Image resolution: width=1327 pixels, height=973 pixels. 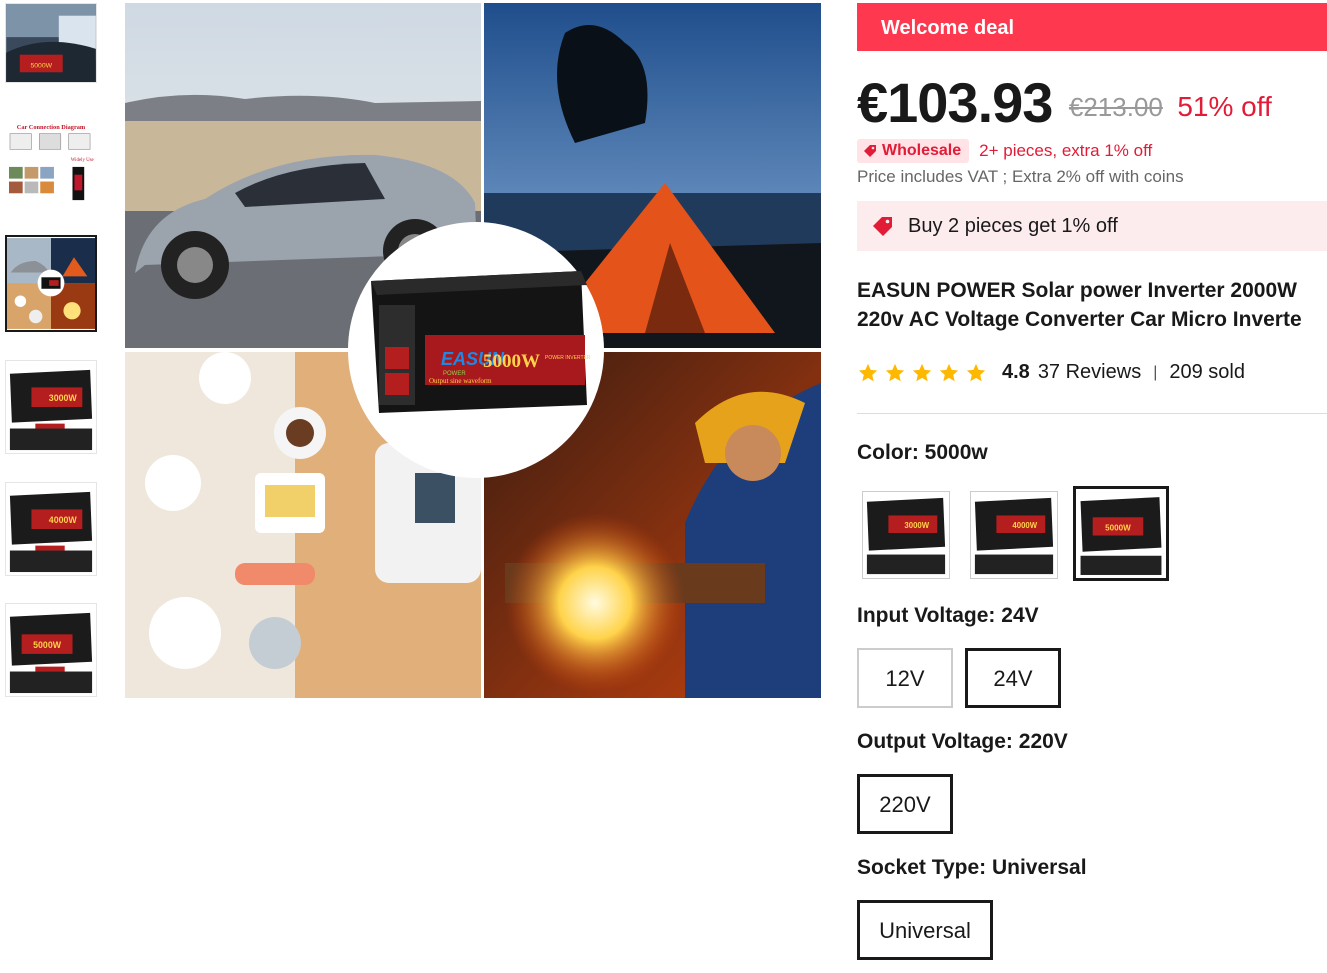 I want to click on sold-count: 209 sold, so click(x=1207, y=372).